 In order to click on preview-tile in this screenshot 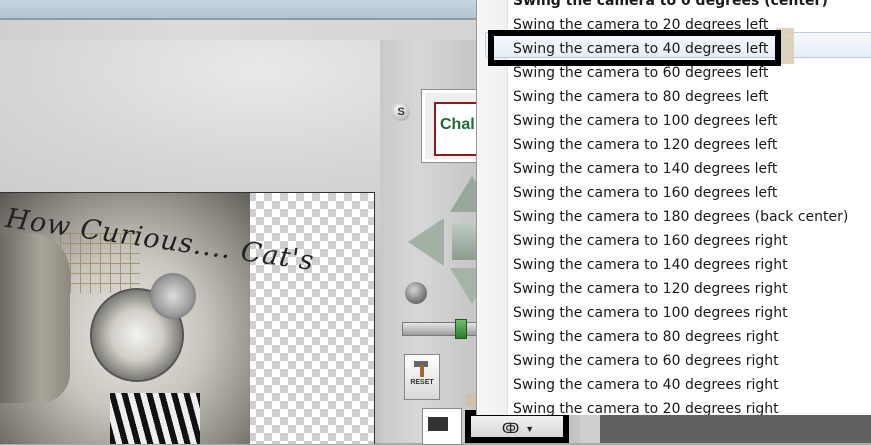, I will do `click(442, 426)`.